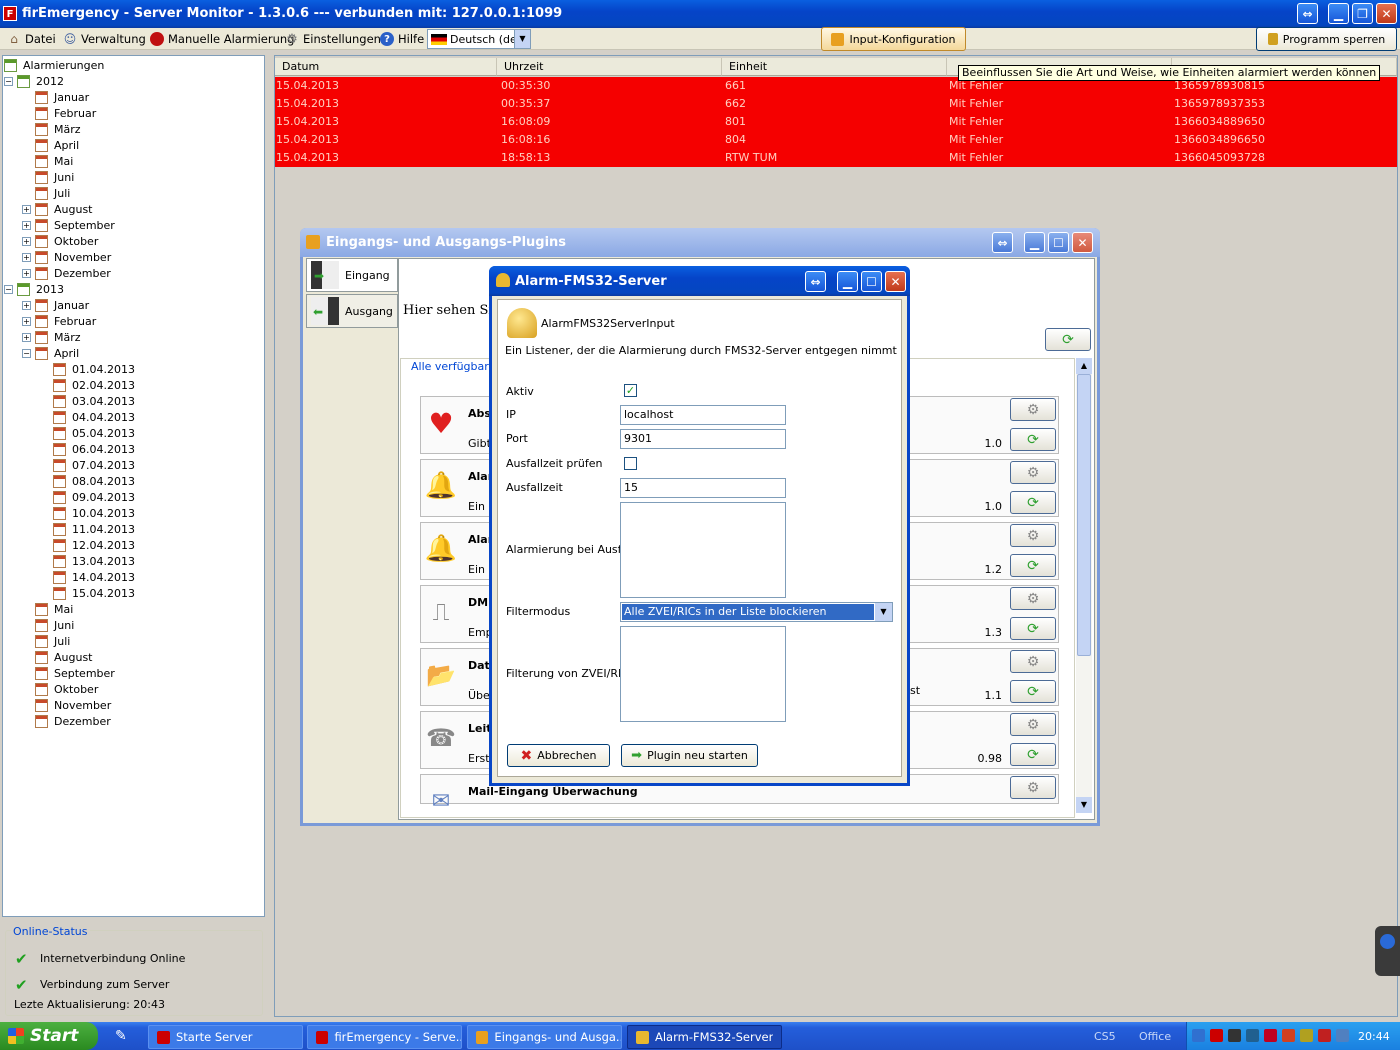  Describe the element at coordinates (48, 609) in the screenshot. I see `tree-month: Mai` at that location.